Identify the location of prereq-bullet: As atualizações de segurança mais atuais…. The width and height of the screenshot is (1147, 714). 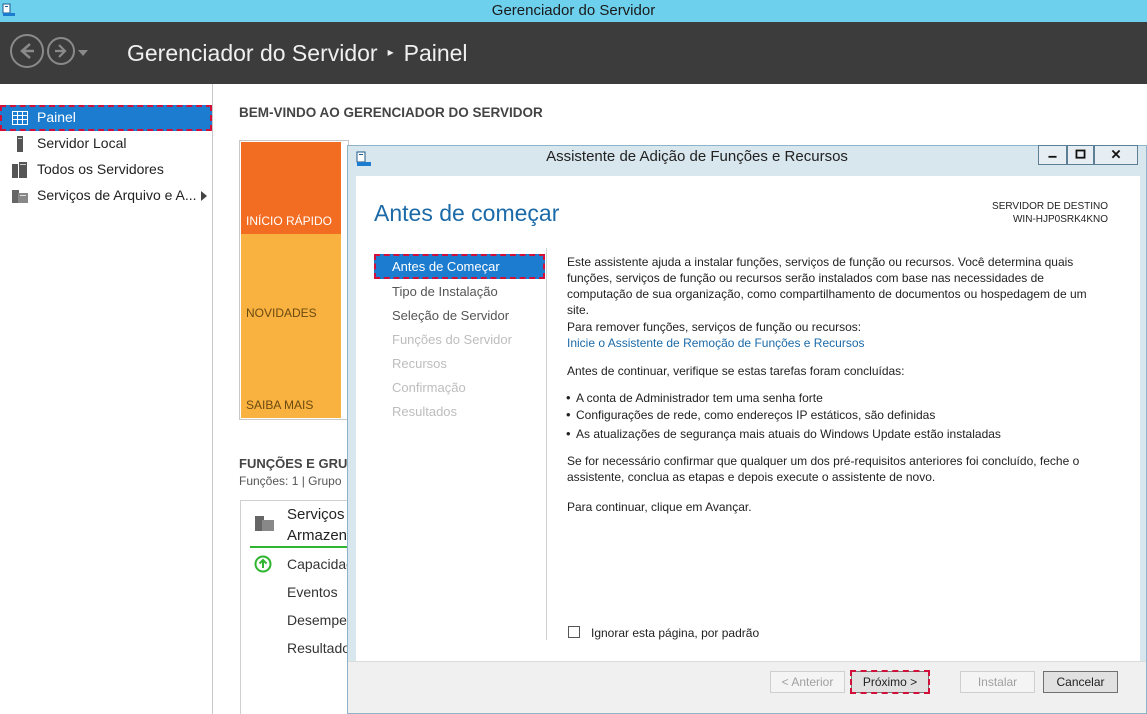
(783, 433).